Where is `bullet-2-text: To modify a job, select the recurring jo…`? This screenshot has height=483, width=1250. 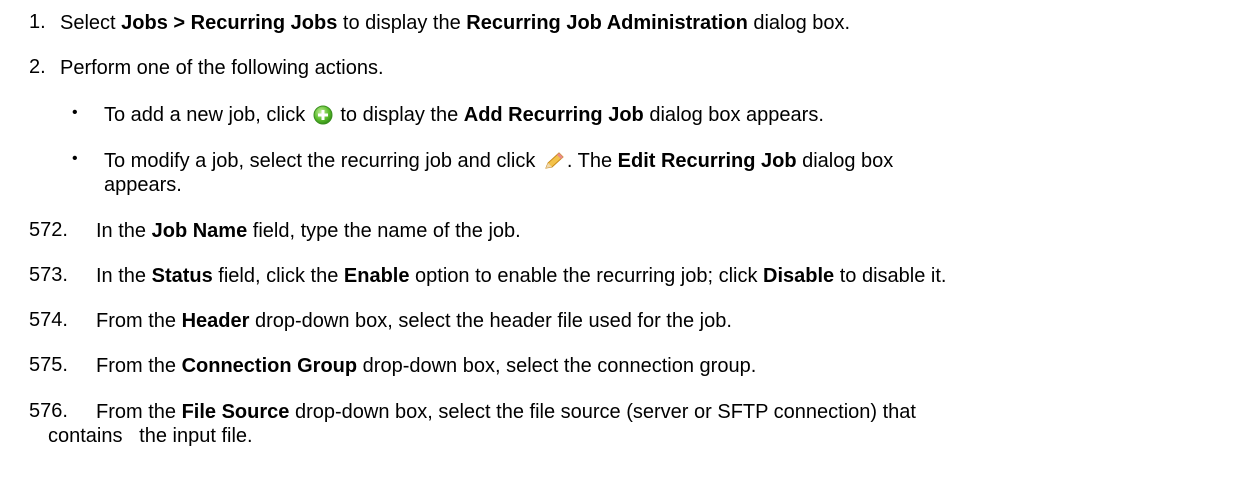 bullet-2-text: To modify a job, select the recurring jo… is located at coordinates (498, 163).